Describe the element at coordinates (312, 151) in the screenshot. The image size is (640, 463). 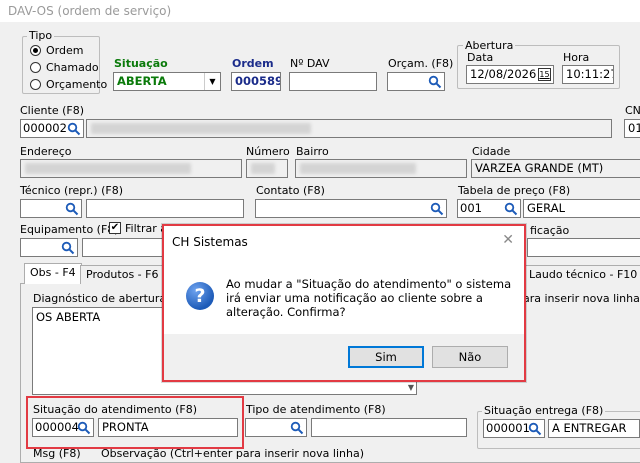
I see `bairro-label: Bairro` at that location.